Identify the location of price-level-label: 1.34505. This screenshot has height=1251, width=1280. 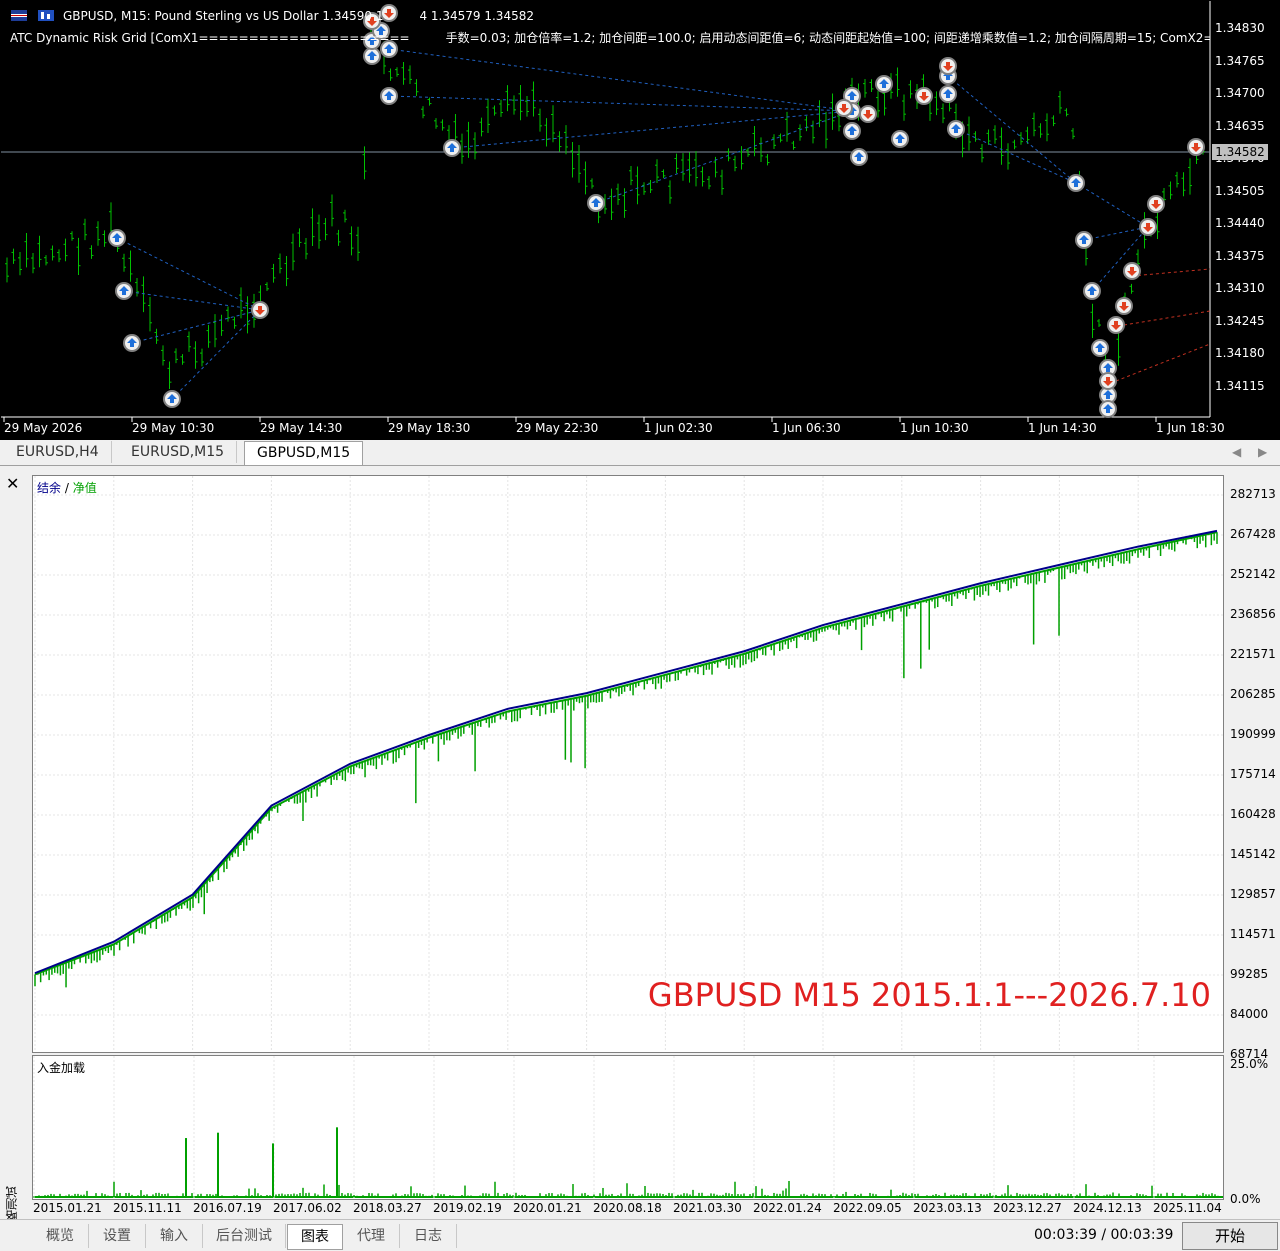
(1240, 190).